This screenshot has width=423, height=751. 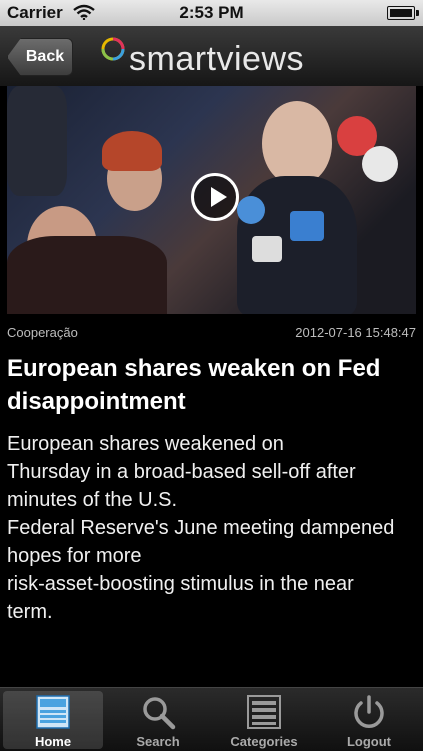 I want to click on back-button-label: Back, so click(x=45, y=56).